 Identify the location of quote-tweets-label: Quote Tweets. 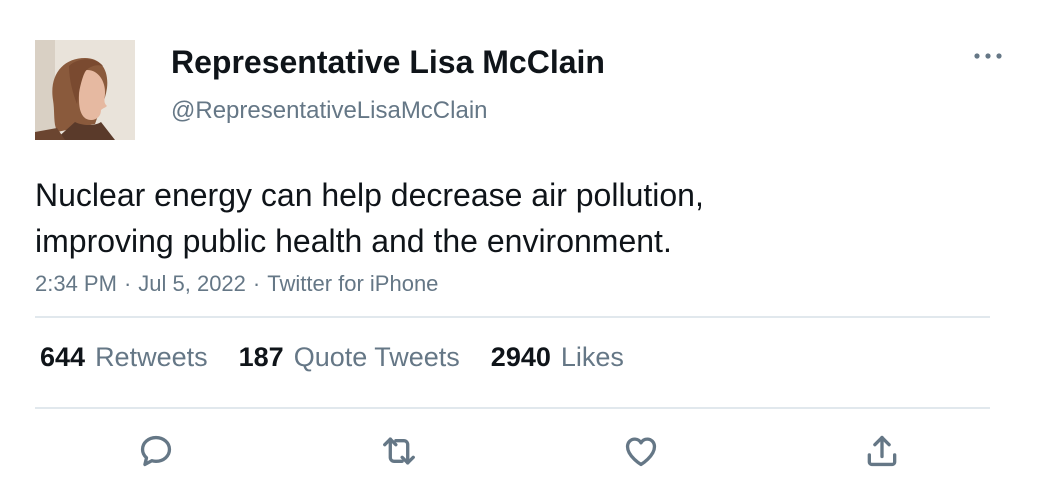
(376, 357).